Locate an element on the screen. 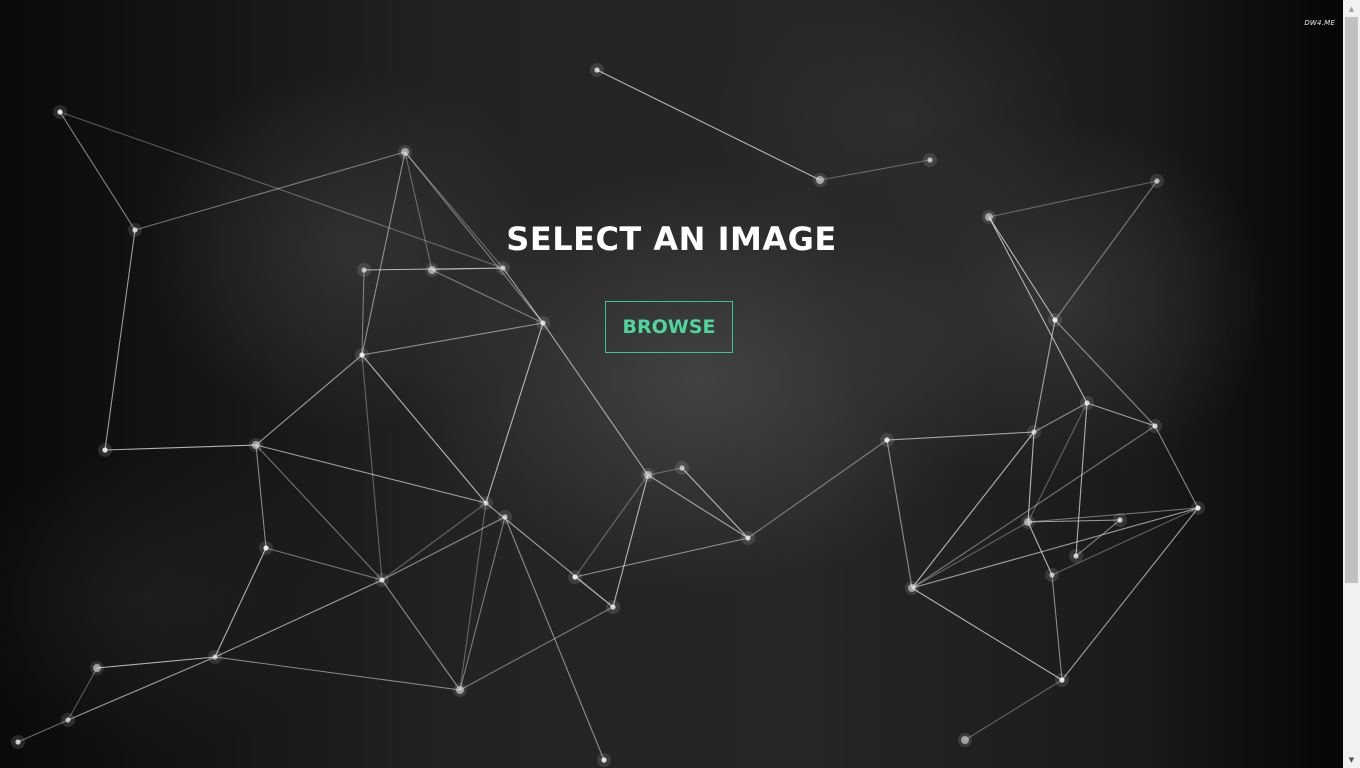  scroll-down-arrow-icon: ▼ is located at coordinates (1351, 759).